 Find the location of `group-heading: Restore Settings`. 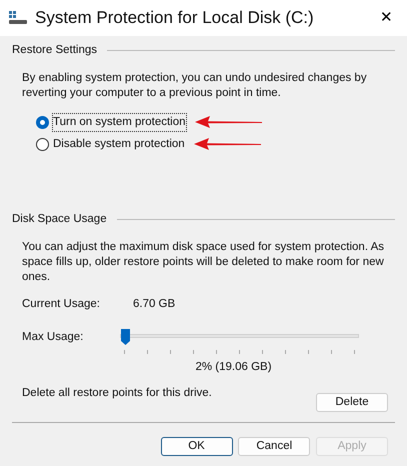

group-heading: Restore Settings is located at coordinates (55, 50).